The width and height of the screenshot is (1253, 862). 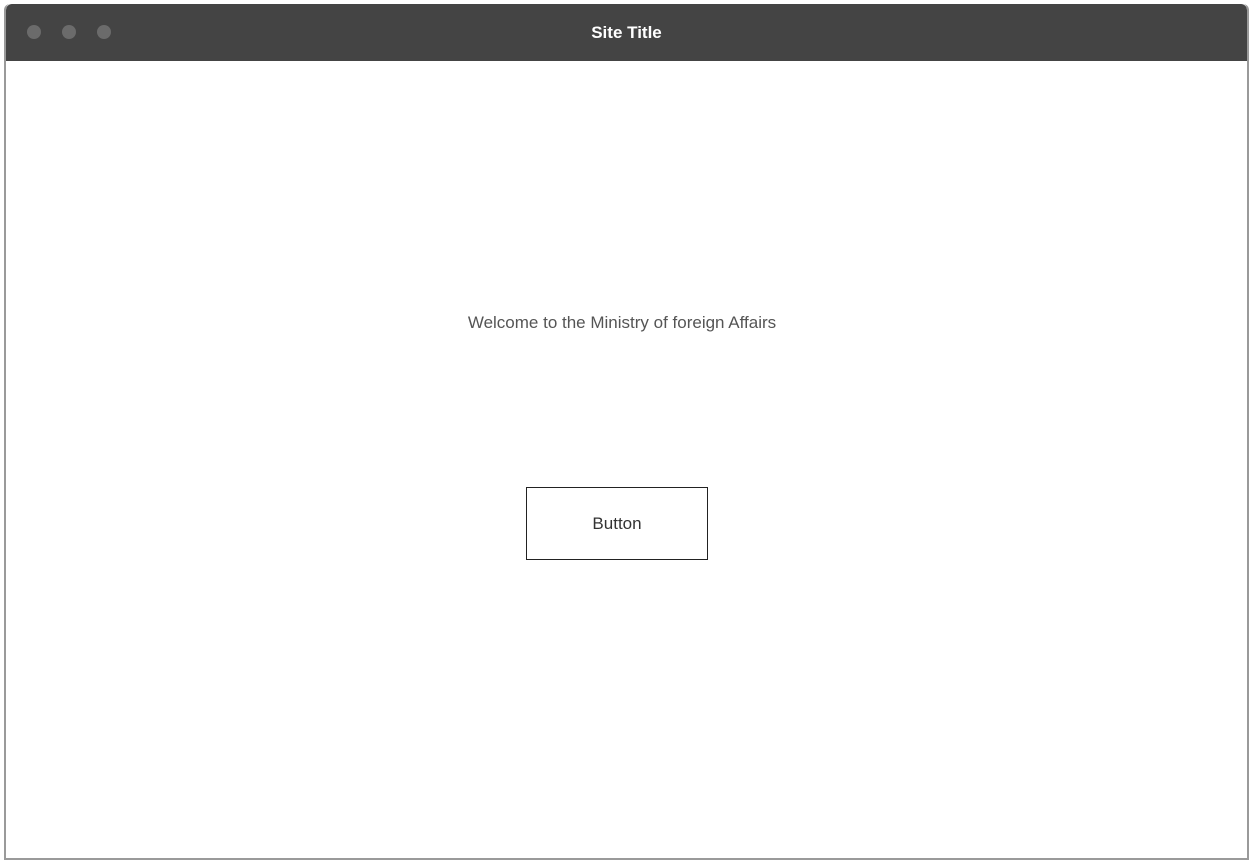 I want to click on window-titlebar: Site Title, so click(x=626, y=32).